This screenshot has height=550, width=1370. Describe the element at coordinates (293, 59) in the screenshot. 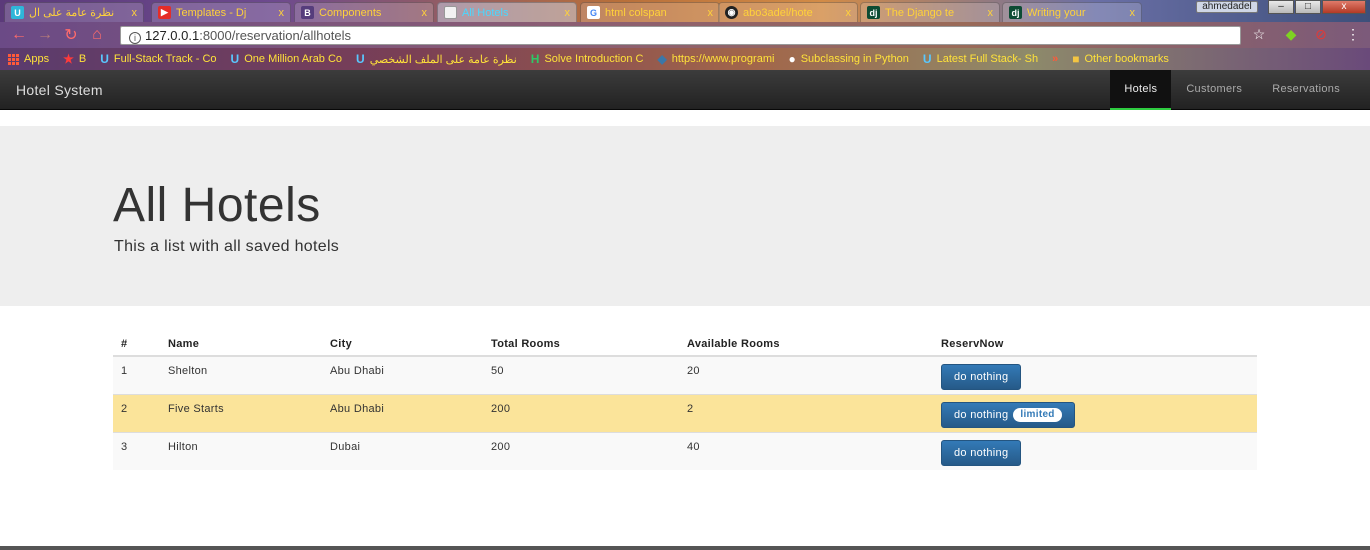

I see `bookmark-label: One Million Arab Co` at that location.